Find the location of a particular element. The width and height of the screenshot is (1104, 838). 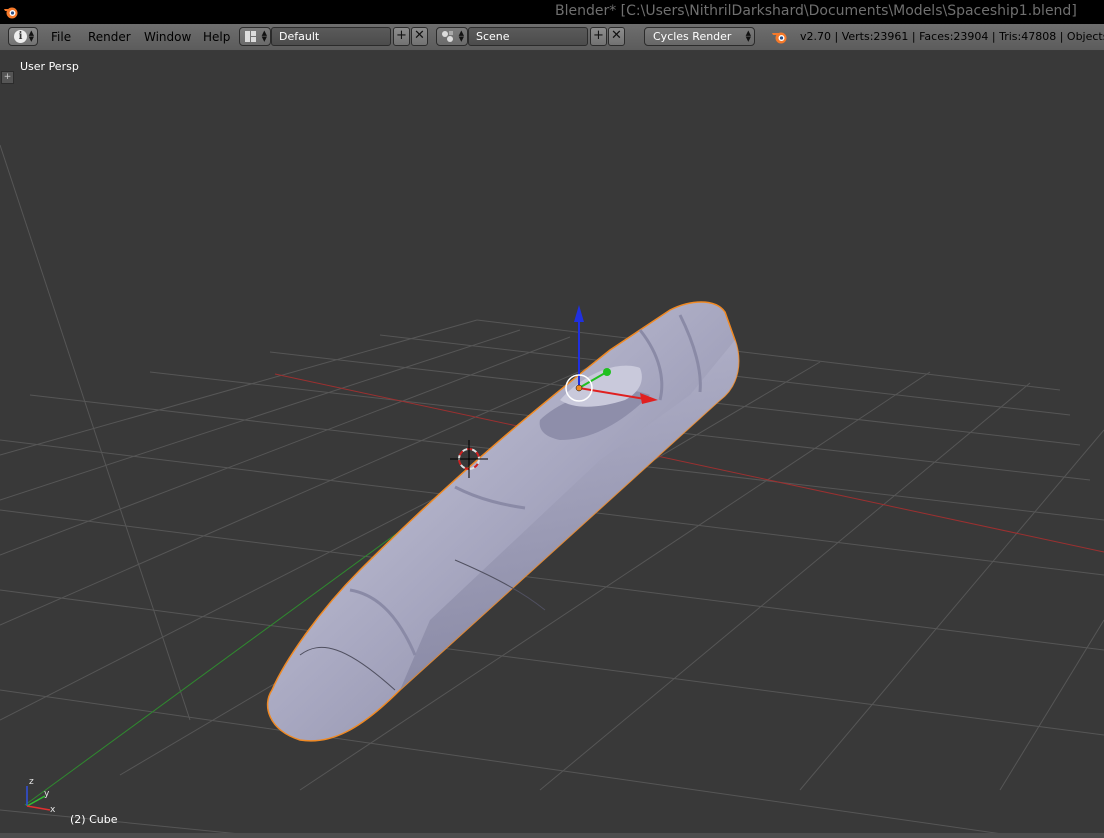

screen-layout-value: Default is located at coordinates (299, 36).